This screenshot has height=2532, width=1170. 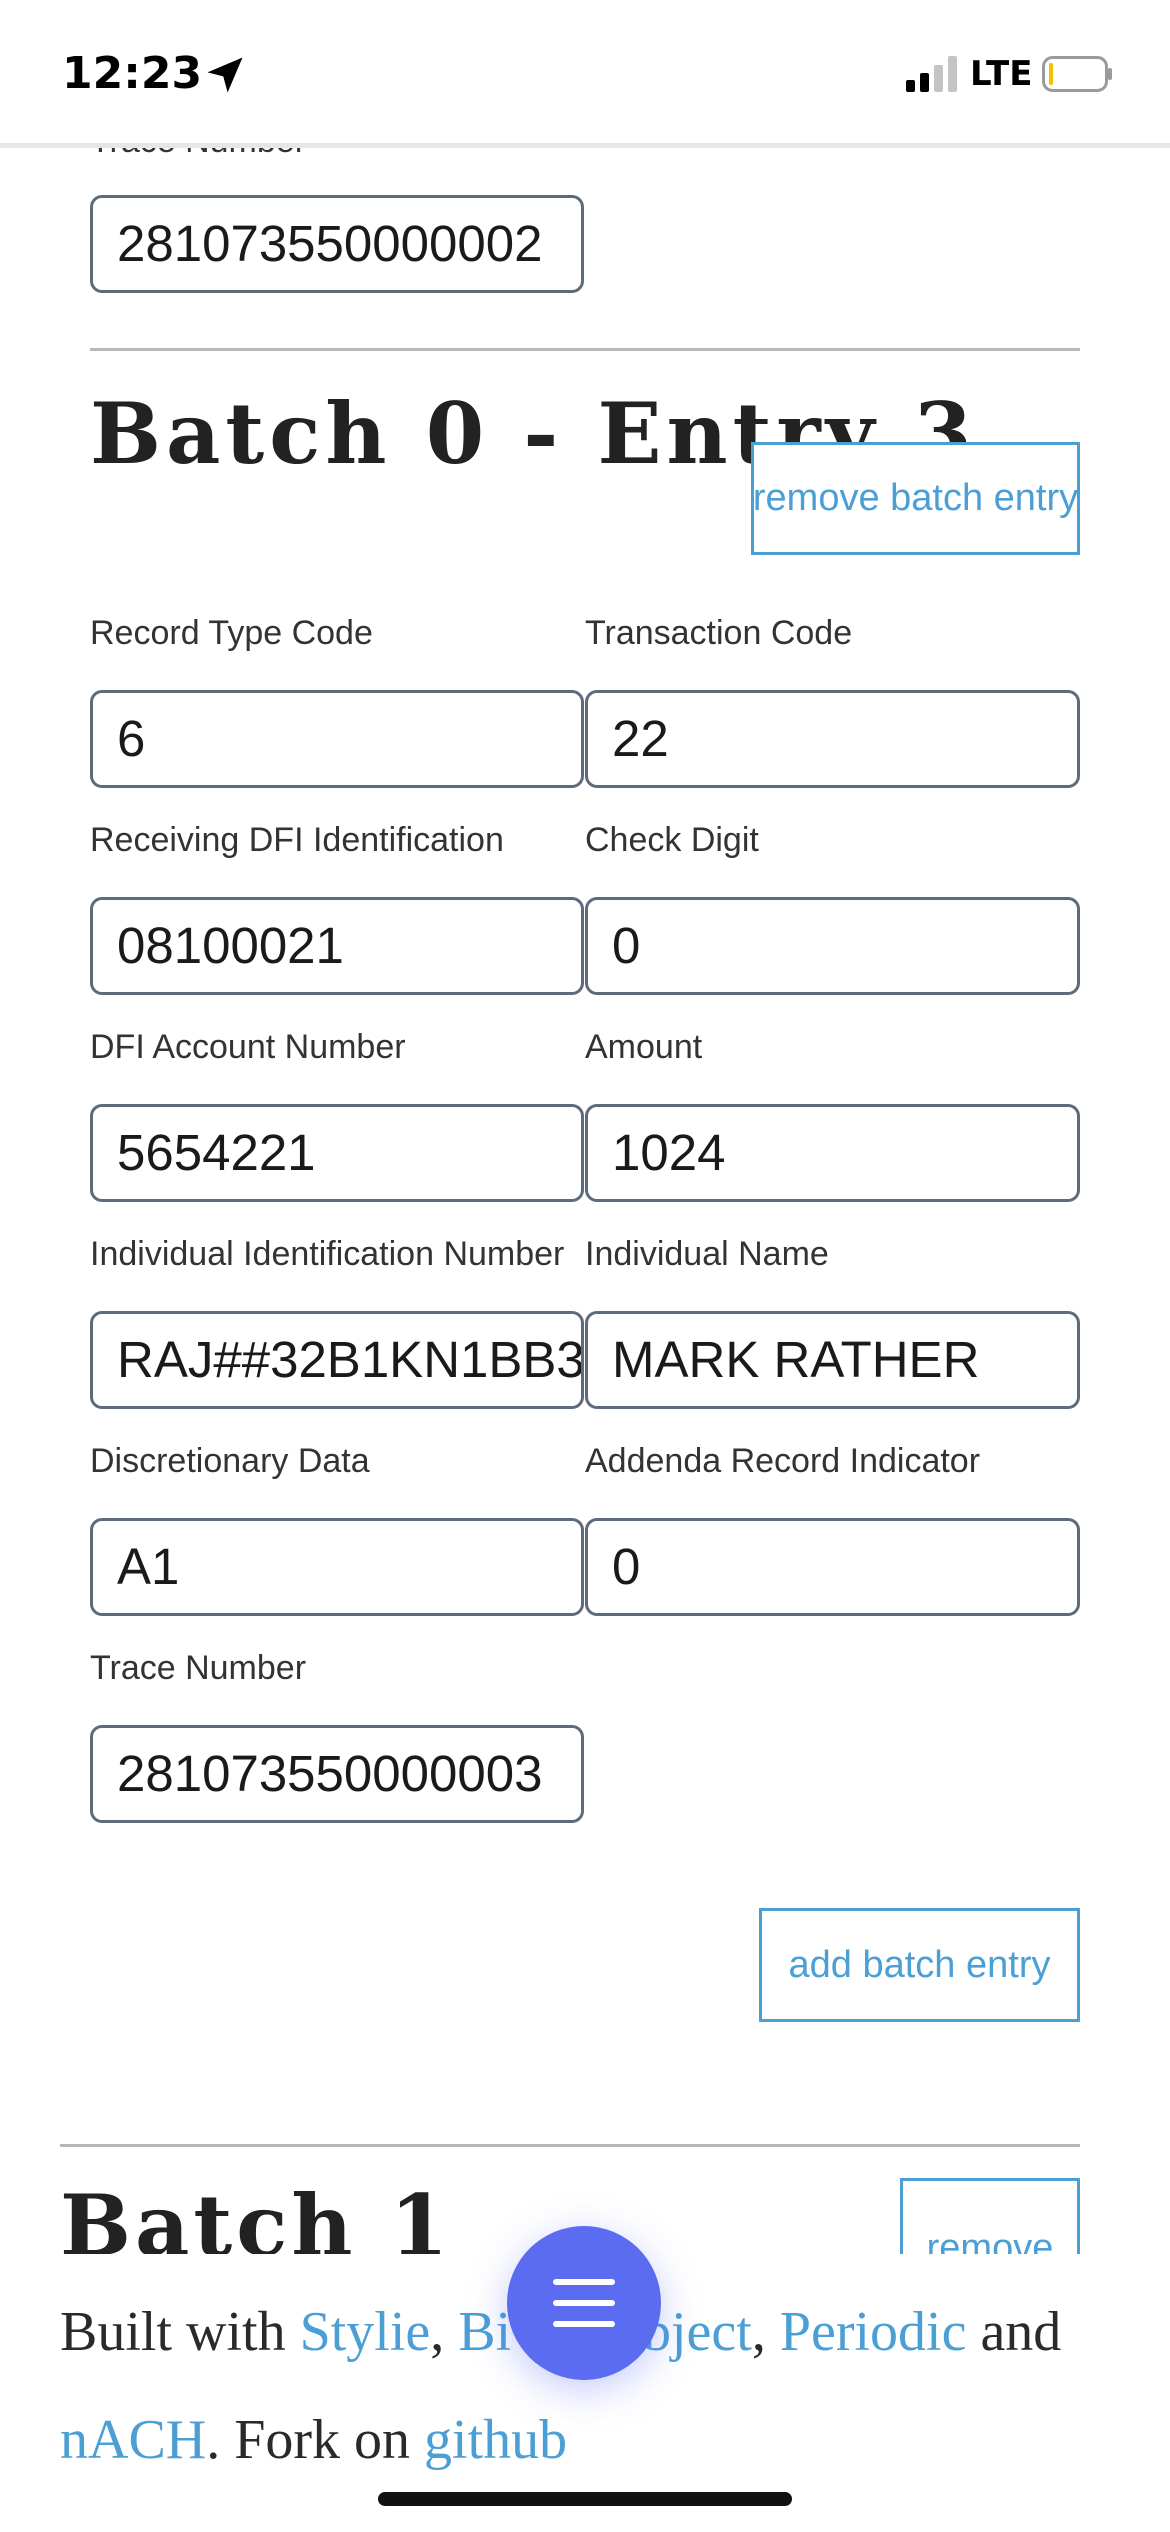 What do you see at coordinates (132, 73) in the screenshot?
I see `status-time: 12:23` at bounding box center [132, 73].